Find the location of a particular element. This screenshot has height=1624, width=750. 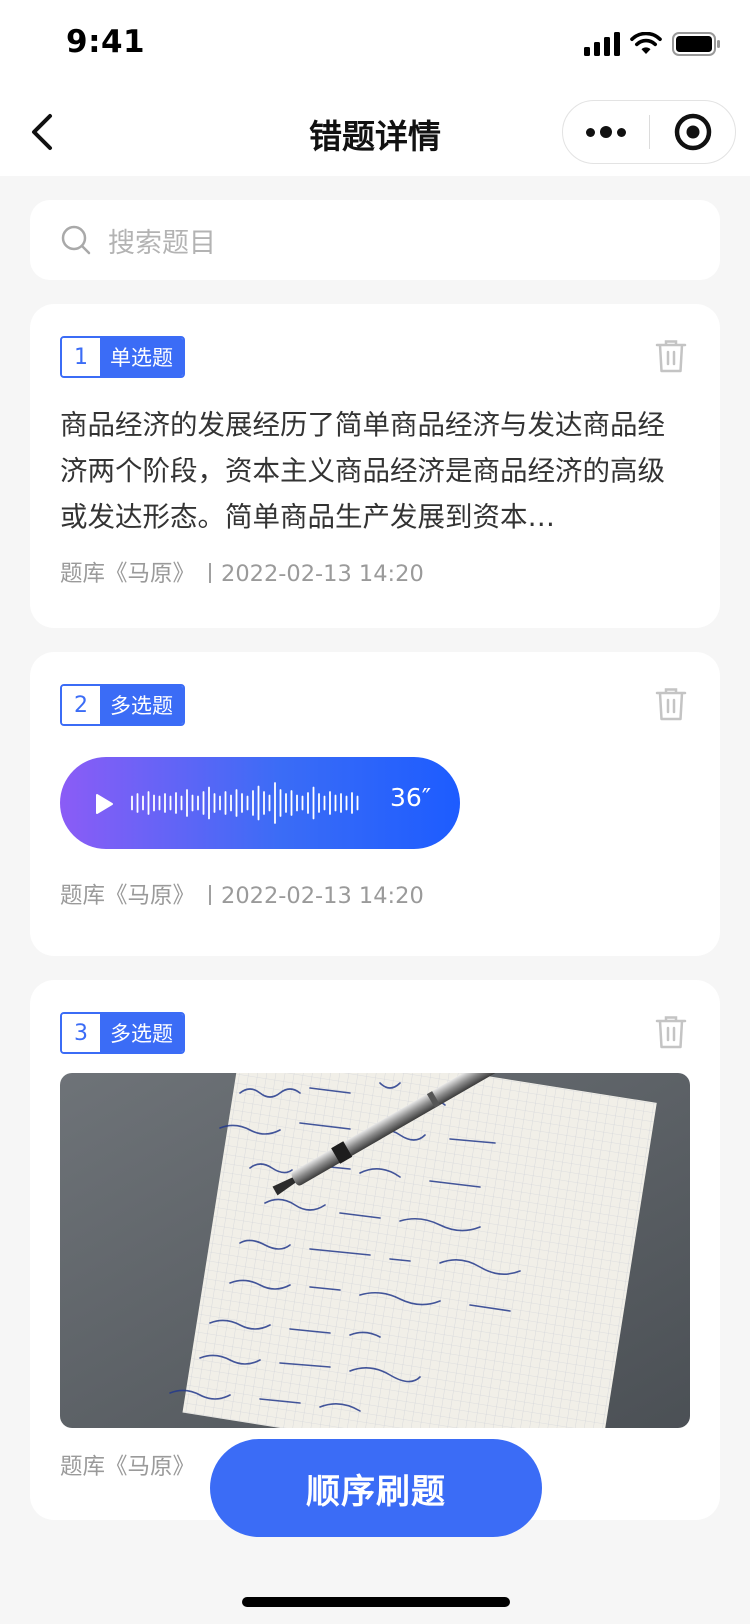

question-number: 2 is located at coordinates (81, 705).